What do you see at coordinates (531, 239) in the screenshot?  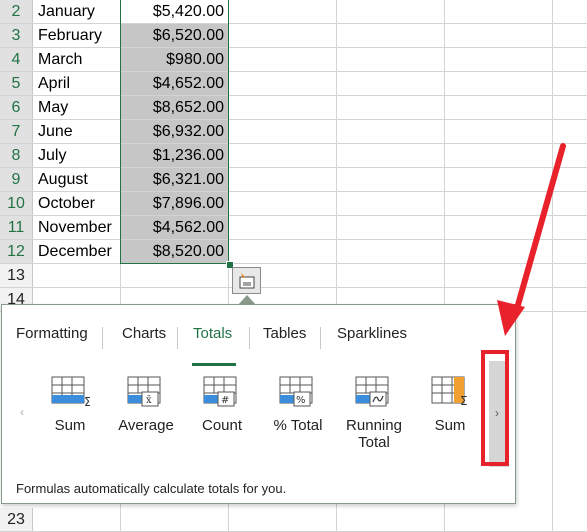 I see `annotation-arrow-icon` at bounding box center [531, 239].